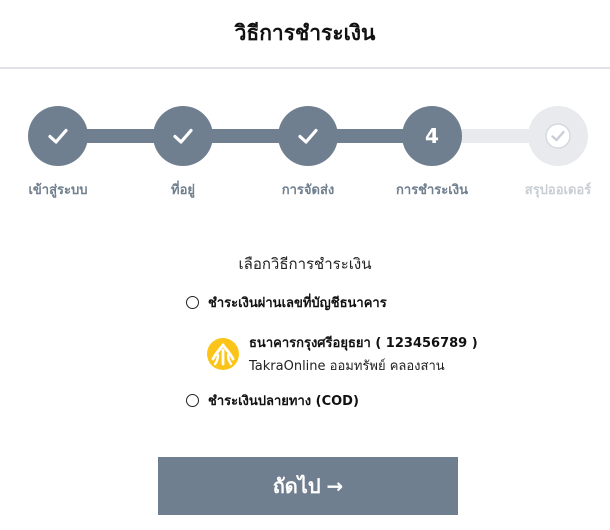 The image size is (610, 530). I want to click on step-shipping-circle, so click(308, 136).